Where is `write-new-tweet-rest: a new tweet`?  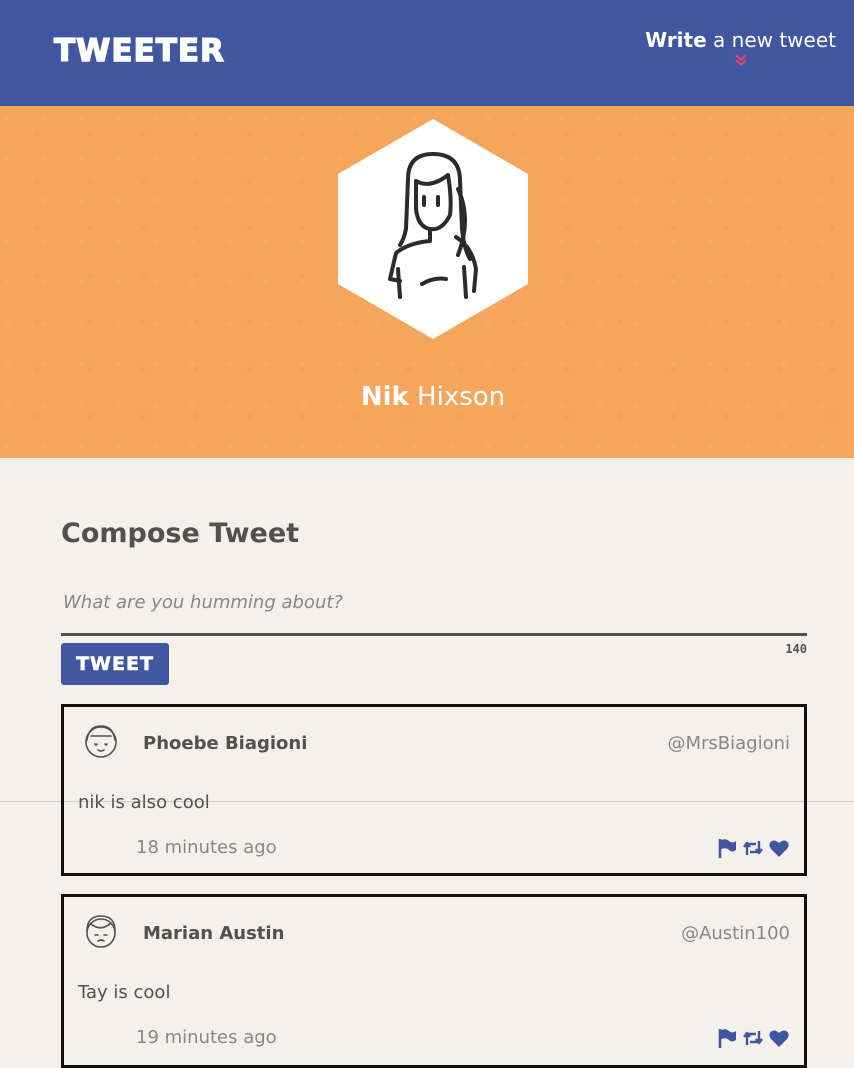 write-new-tweet-rest: a new tweet is located at coordinates (771, 40).